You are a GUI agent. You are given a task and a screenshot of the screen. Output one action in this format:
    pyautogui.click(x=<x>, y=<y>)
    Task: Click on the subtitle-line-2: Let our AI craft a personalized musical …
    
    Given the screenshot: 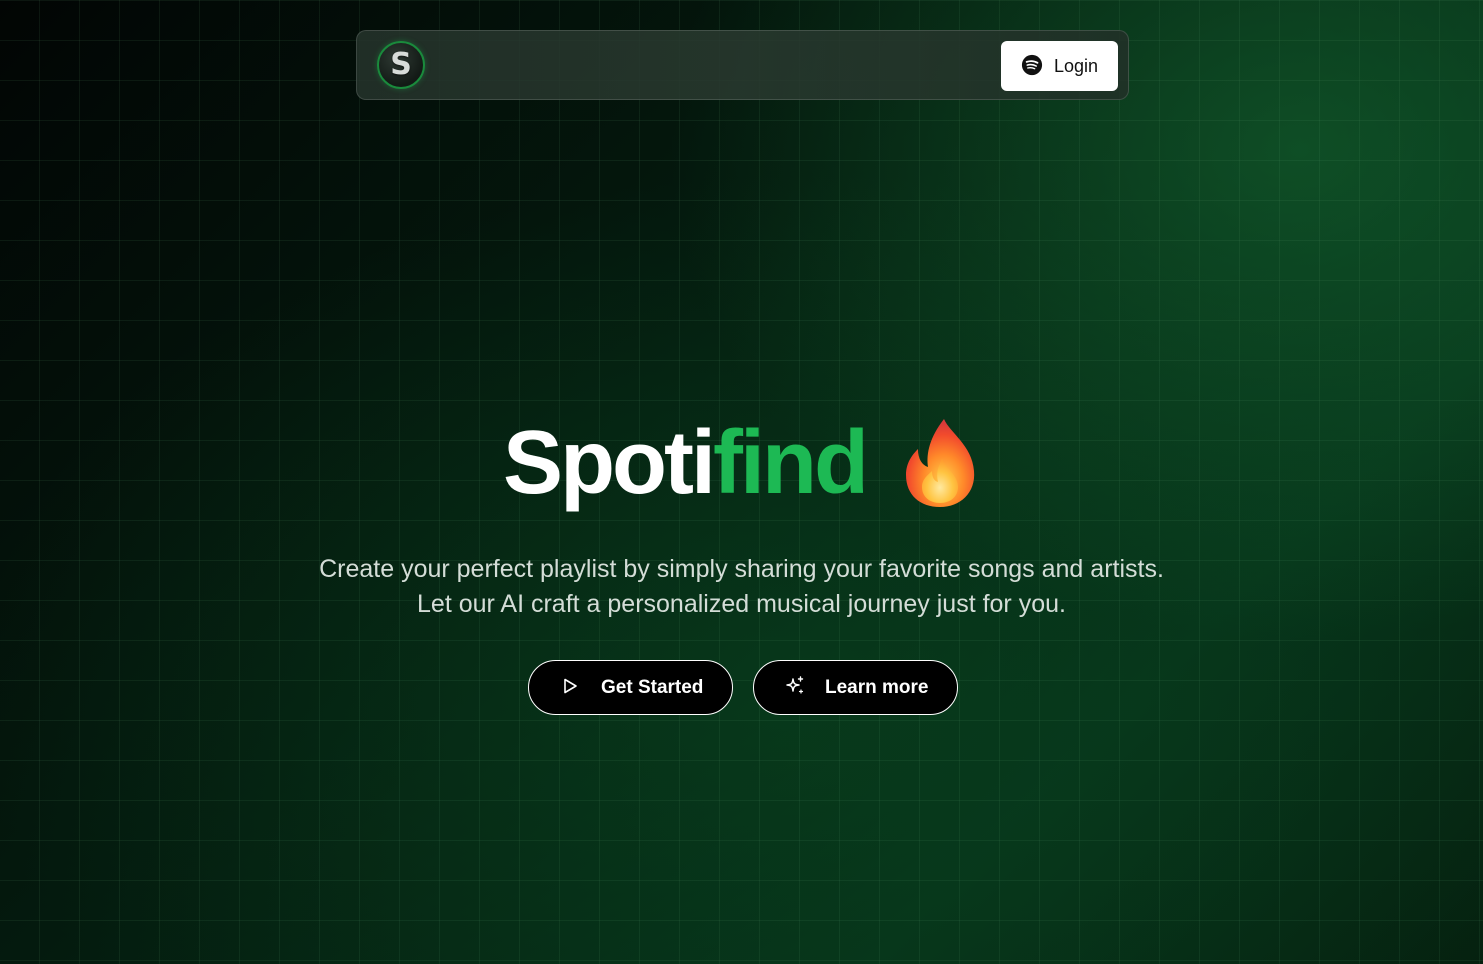 What is the action you would take?
    pyautogui.click(x=741, y=604)
    